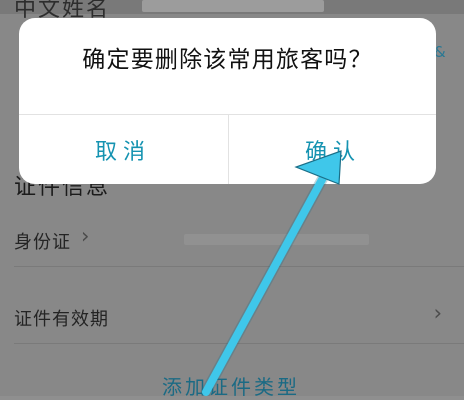 This screenshot has width=464, height=400. What do you see at coordinates (123, 149) in the screenshot?
I see `cancel-button: 取消` at bounding box center [123, 149].